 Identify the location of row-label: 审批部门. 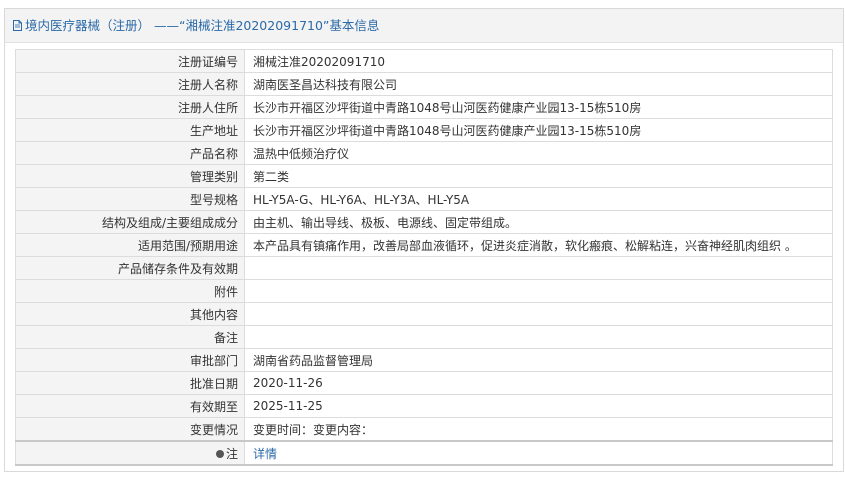
(130, 360).